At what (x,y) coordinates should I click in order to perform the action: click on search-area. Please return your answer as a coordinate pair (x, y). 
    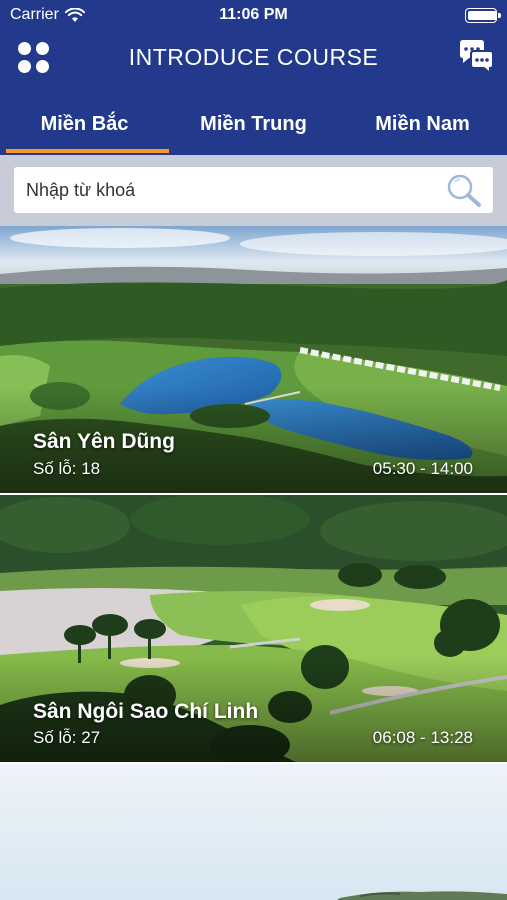
    Looking at the image, I should click on (253, 190).